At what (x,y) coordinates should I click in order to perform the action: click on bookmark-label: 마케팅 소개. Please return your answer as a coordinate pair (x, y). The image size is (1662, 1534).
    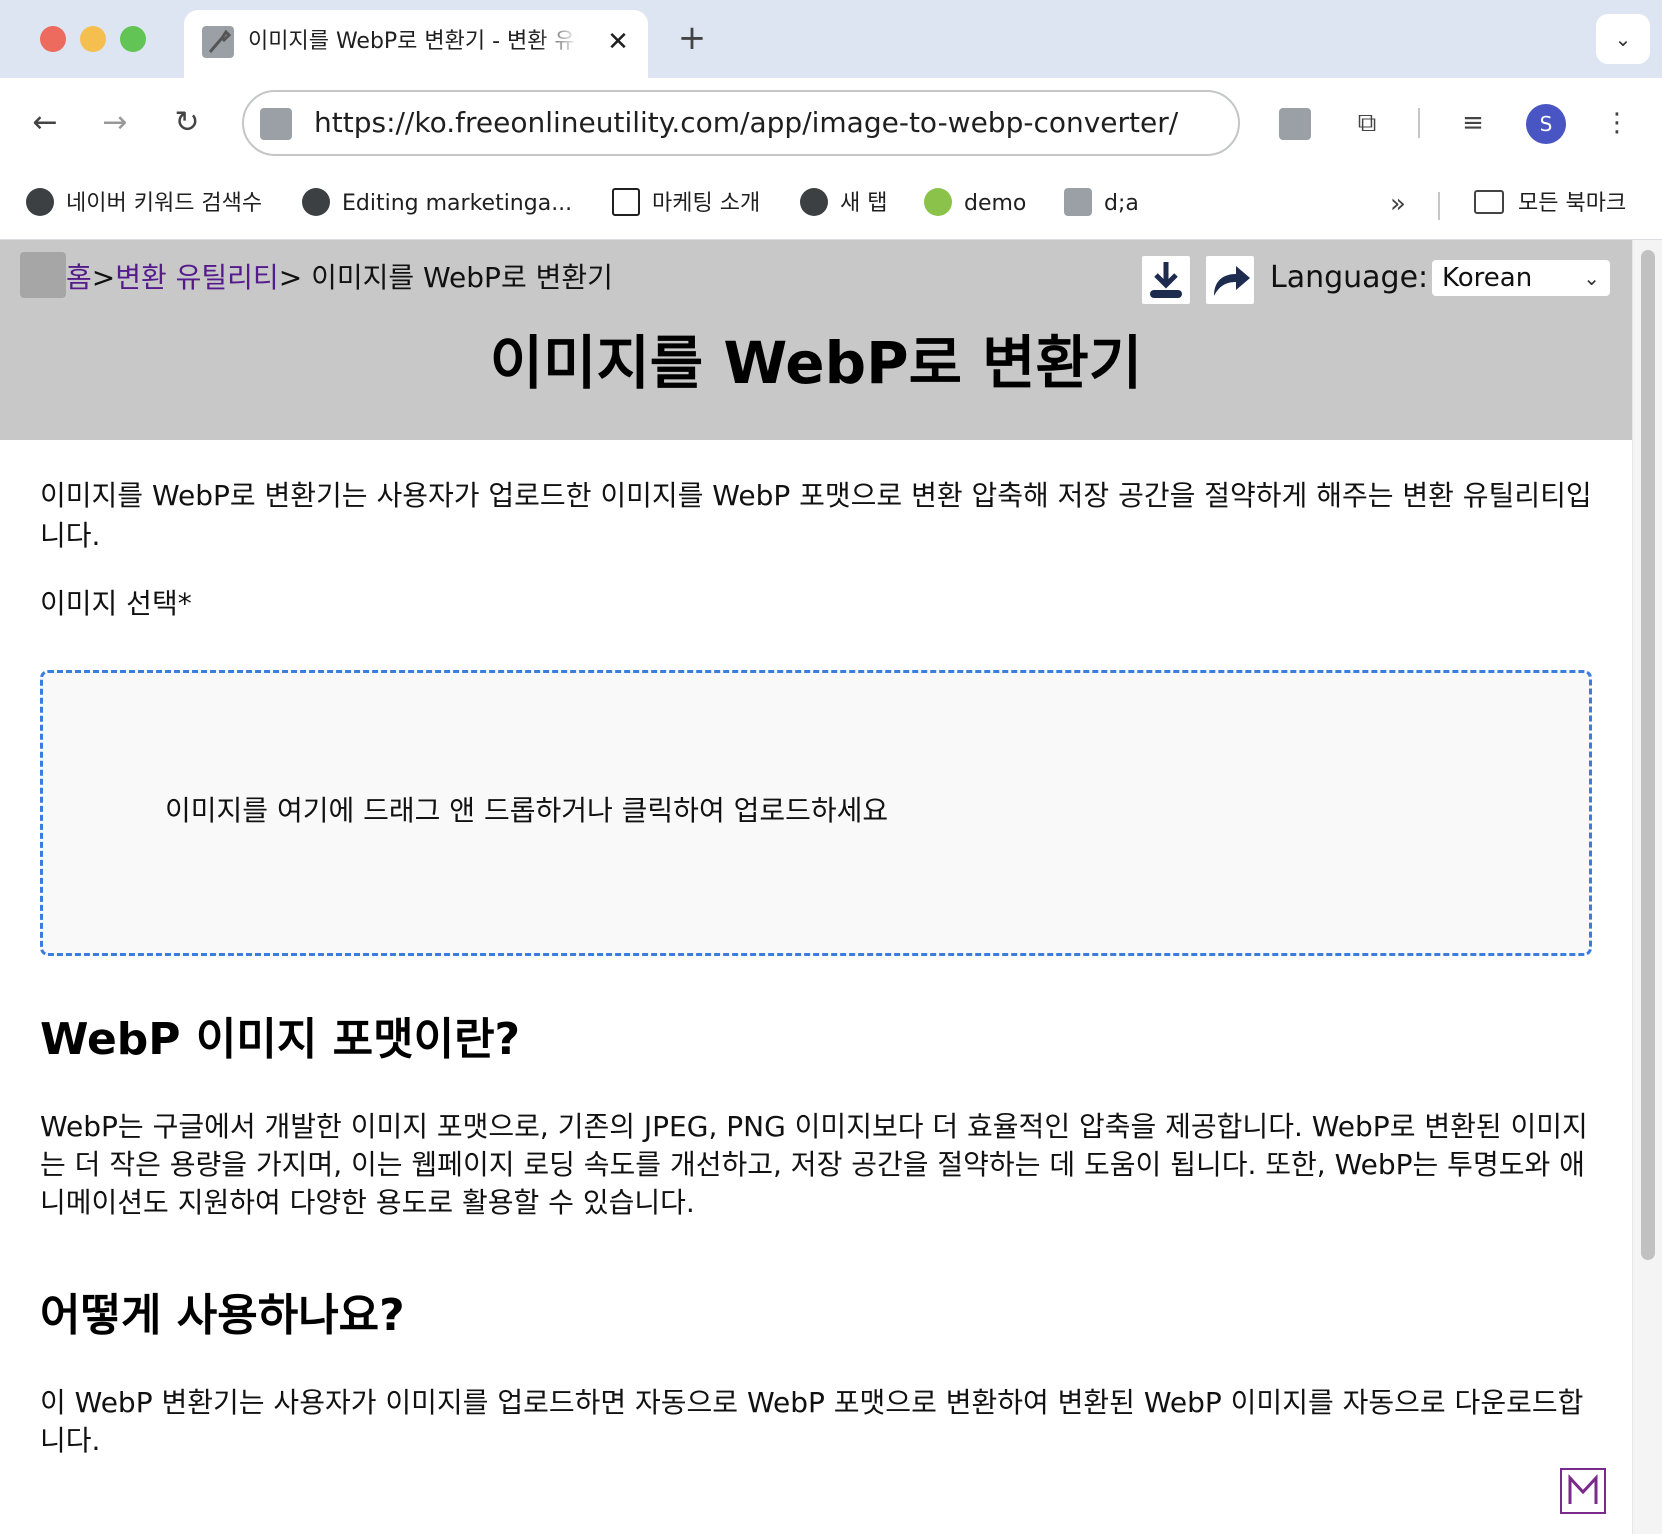
    Looking at the image, I should click on (706, 203).